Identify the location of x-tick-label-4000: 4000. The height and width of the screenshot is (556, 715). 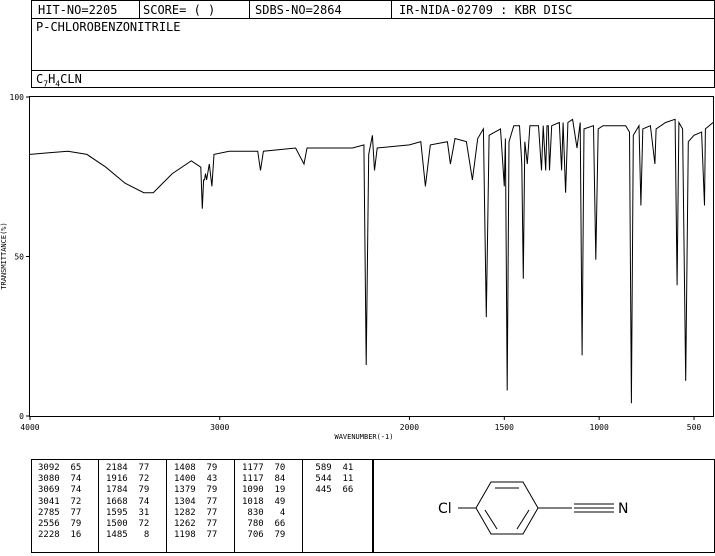
(29, 427).